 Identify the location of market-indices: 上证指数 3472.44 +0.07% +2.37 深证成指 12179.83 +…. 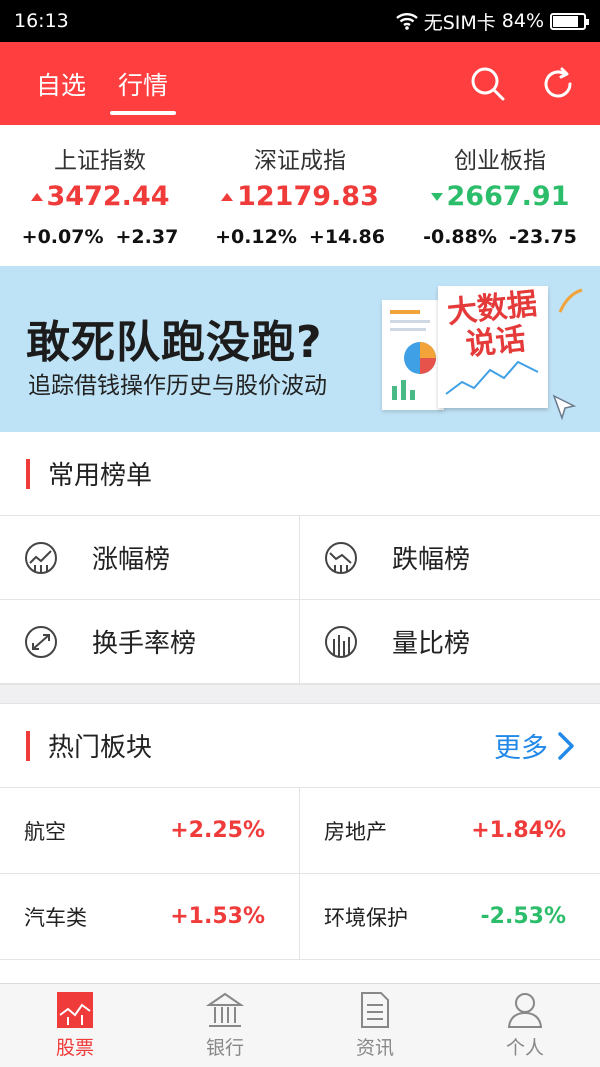
(300, 195).